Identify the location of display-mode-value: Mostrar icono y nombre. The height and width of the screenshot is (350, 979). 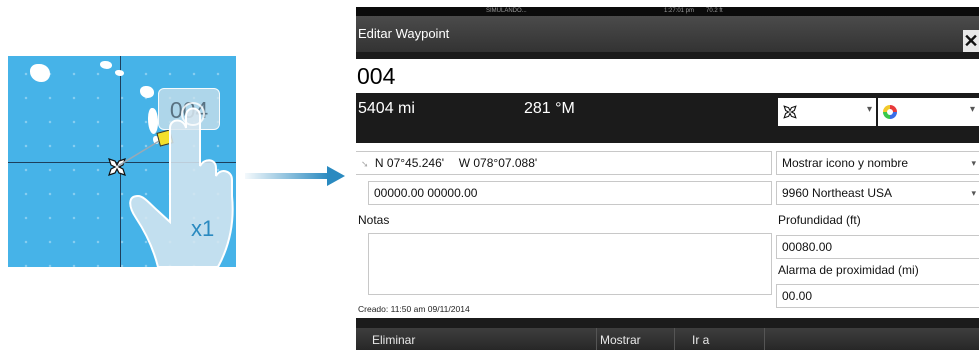
(845, 163).